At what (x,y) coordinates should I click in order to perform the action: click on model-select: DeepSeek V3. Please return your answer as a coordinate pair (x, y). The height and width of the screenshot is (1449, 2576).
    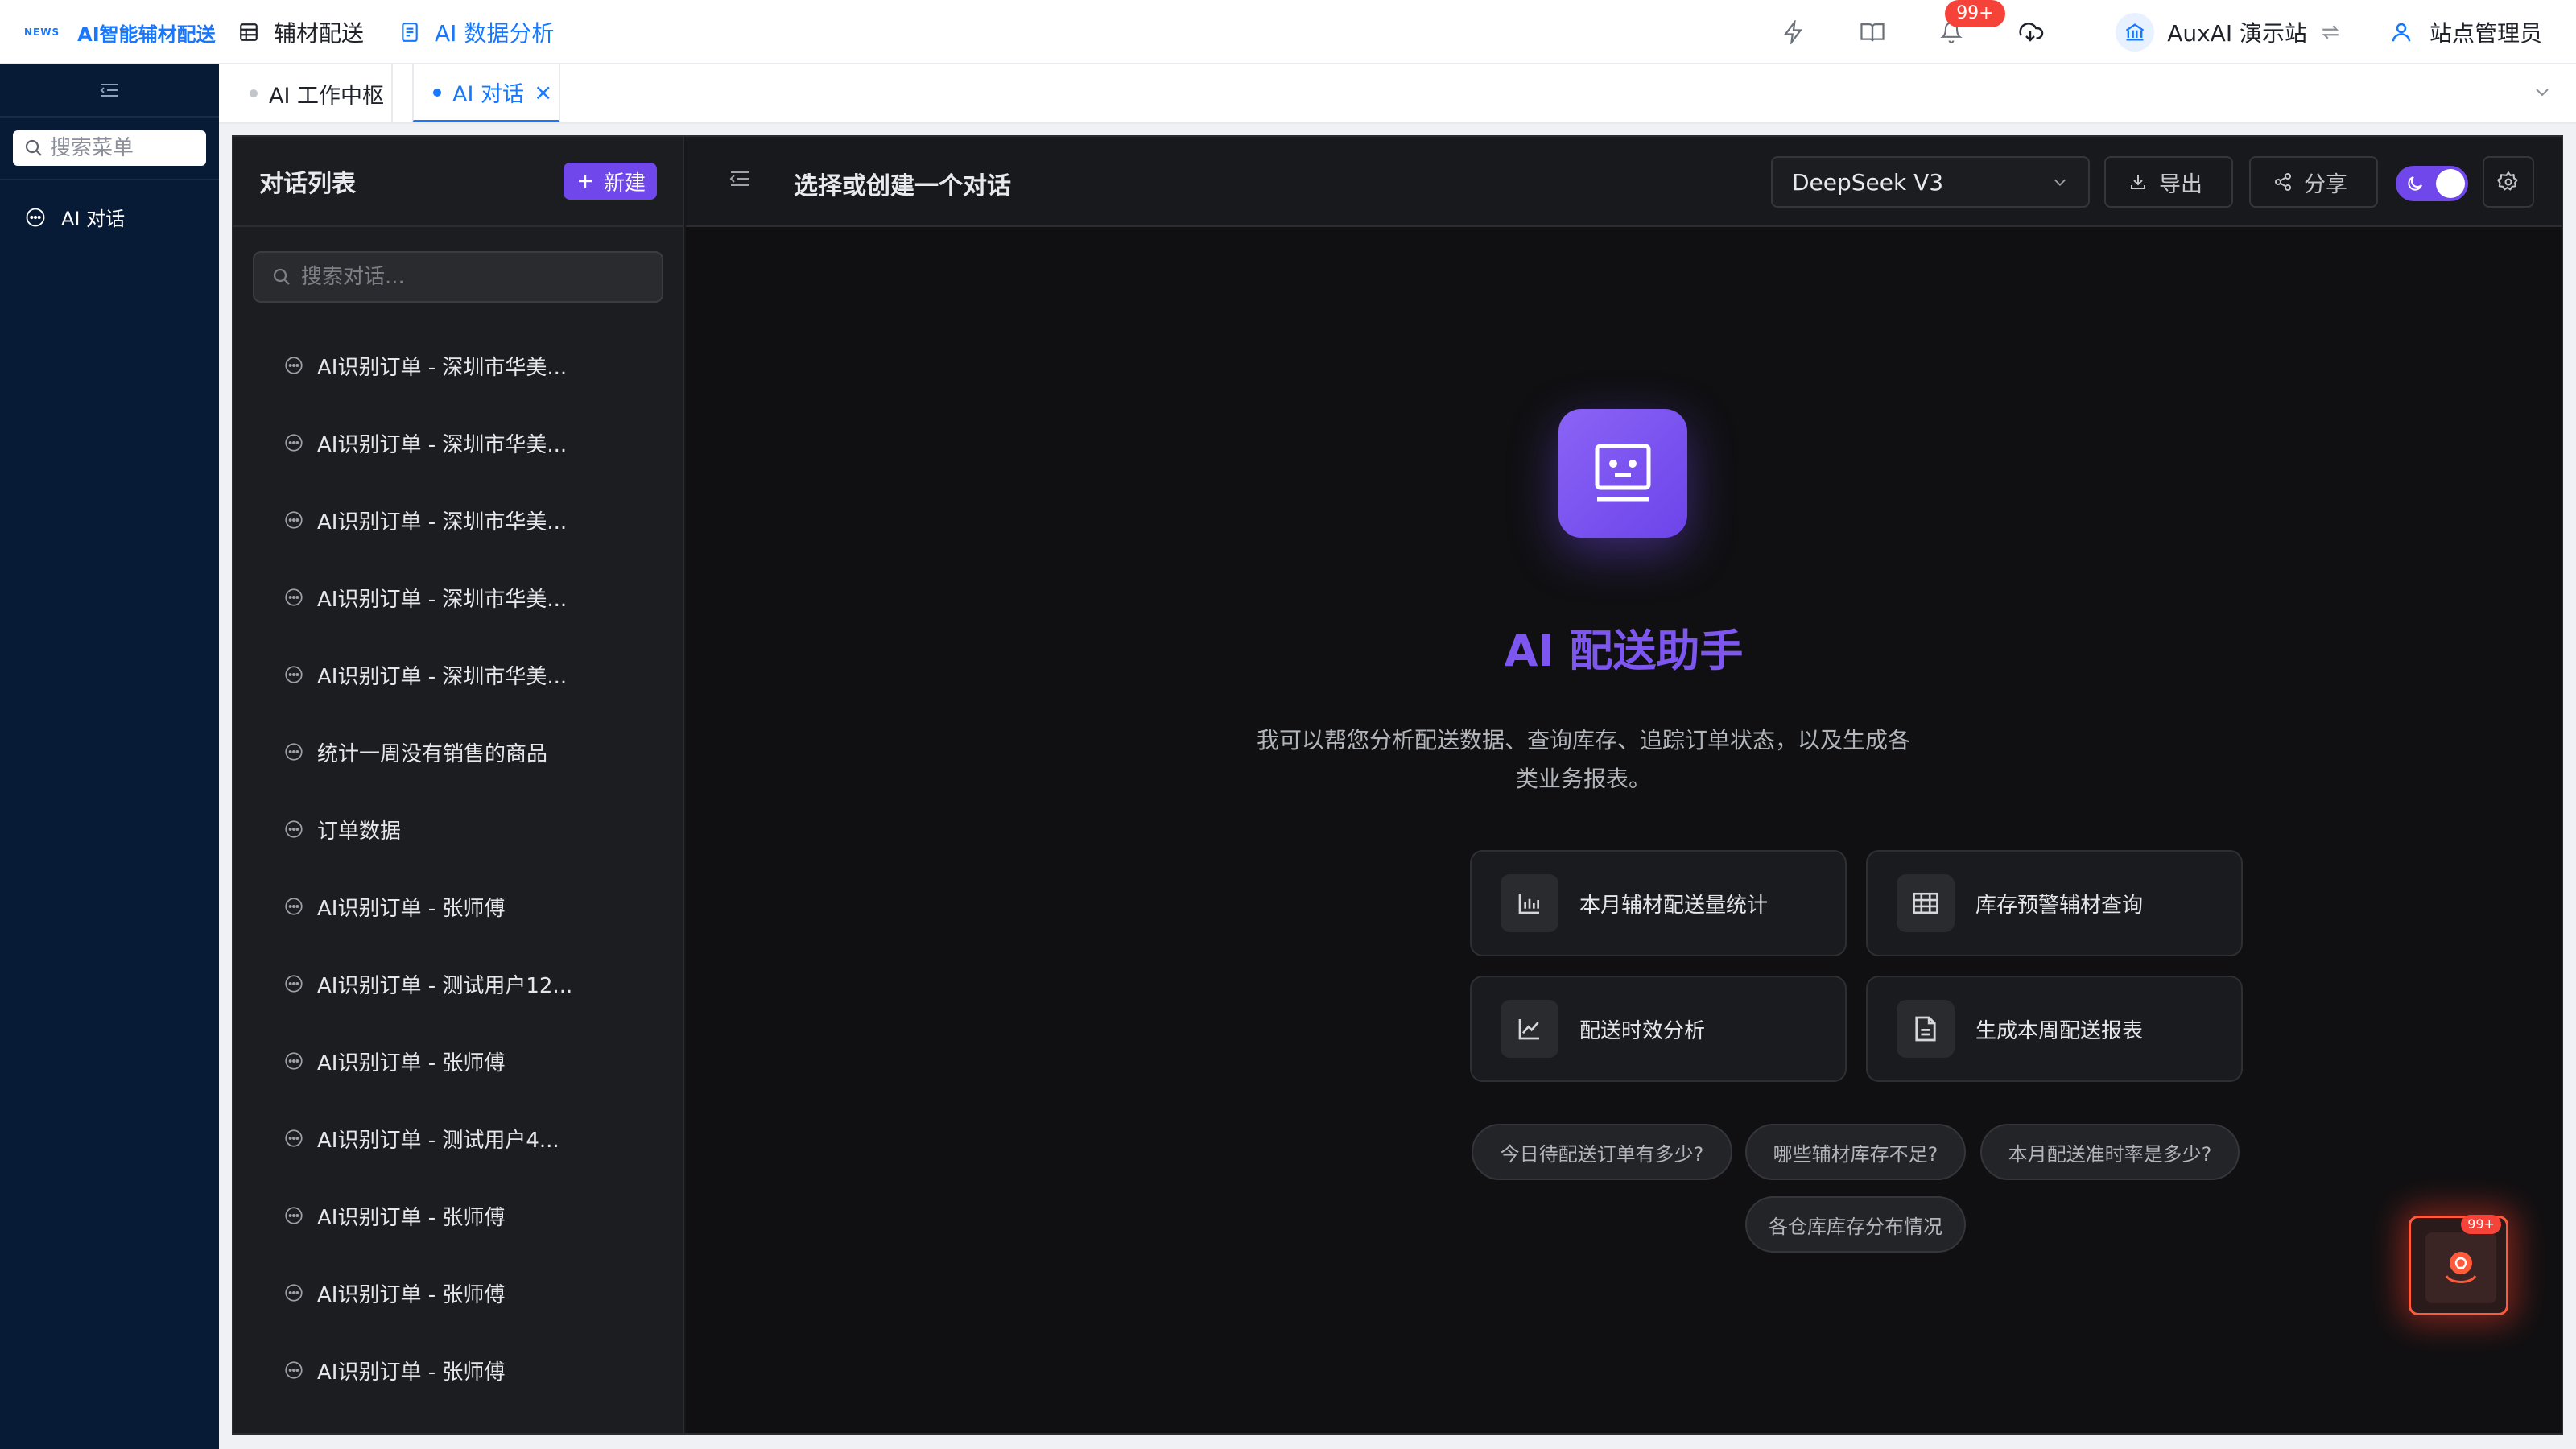
    Looking at the image, I should click on (1931, 182).